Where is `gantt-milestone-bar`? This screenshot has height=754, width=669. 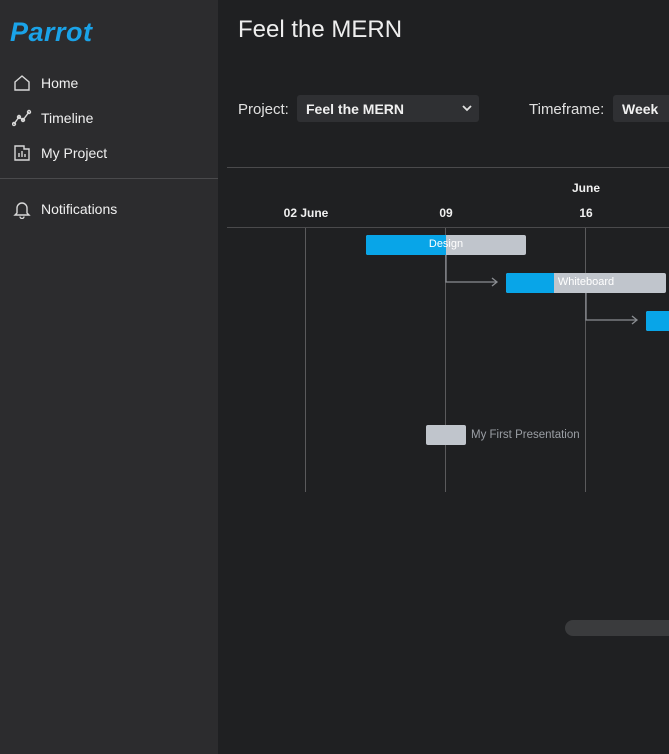 gantt-milestone-bar is located at coordinates (446, 435).